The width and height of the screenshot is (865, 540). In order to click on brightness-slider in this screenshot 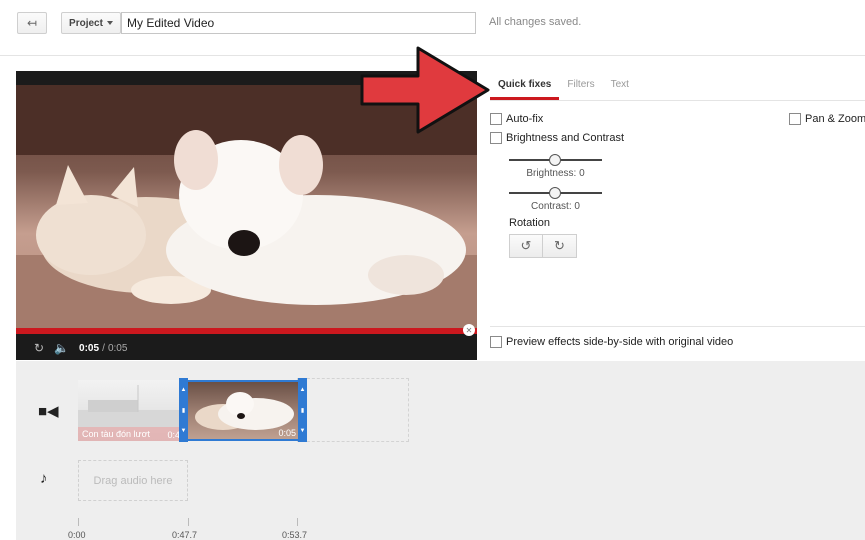, I will do `click(555, 160)`.